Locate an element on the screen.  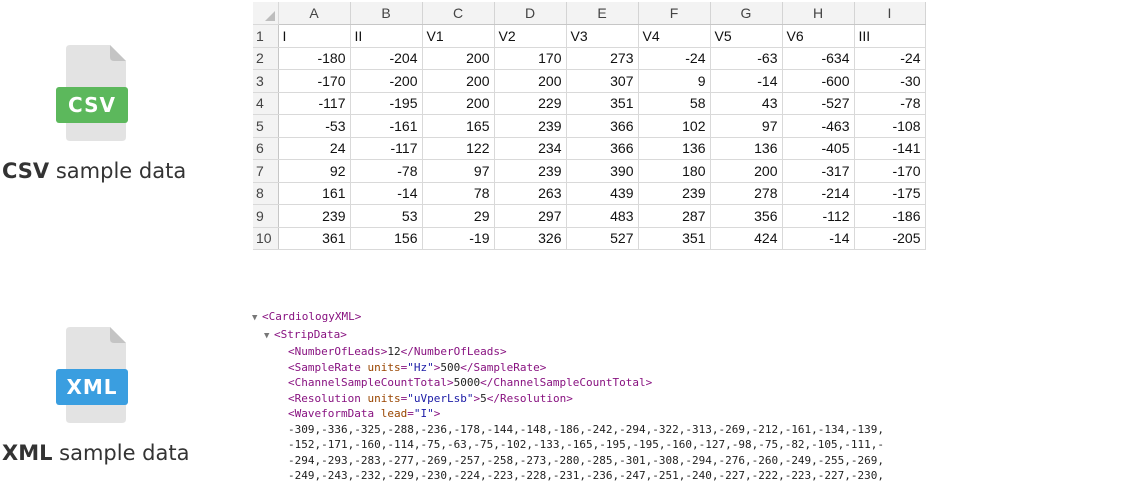
select-all-corner is located at coordinates (266, 13).